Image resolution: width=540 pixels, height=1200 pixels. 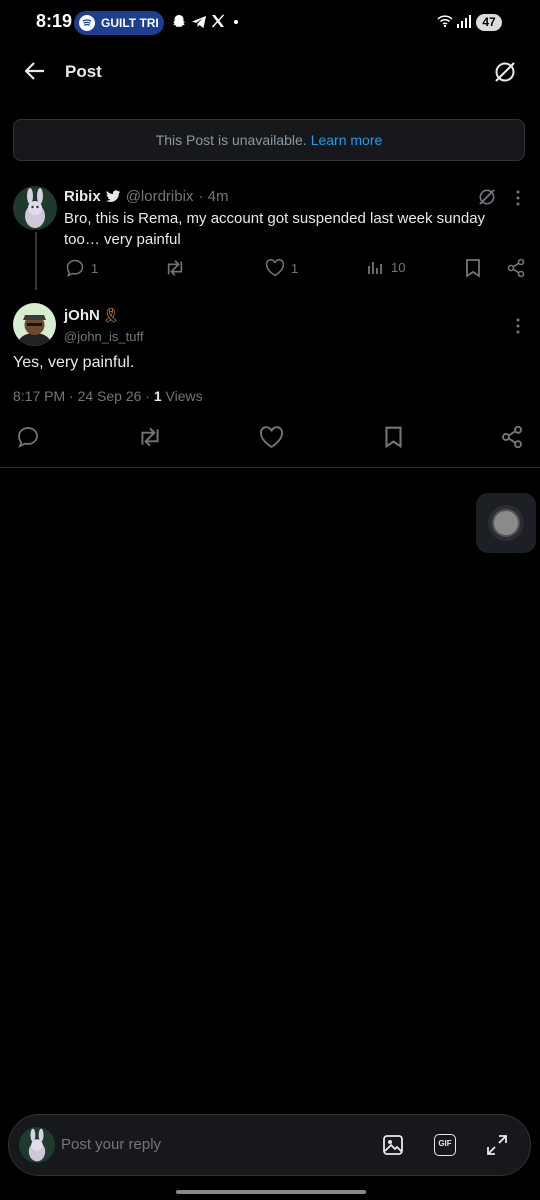 What do you see at coordinates (489, 22) in the screenshot?
I see `battery-indicator: 47` at bounding box center [489, 22].